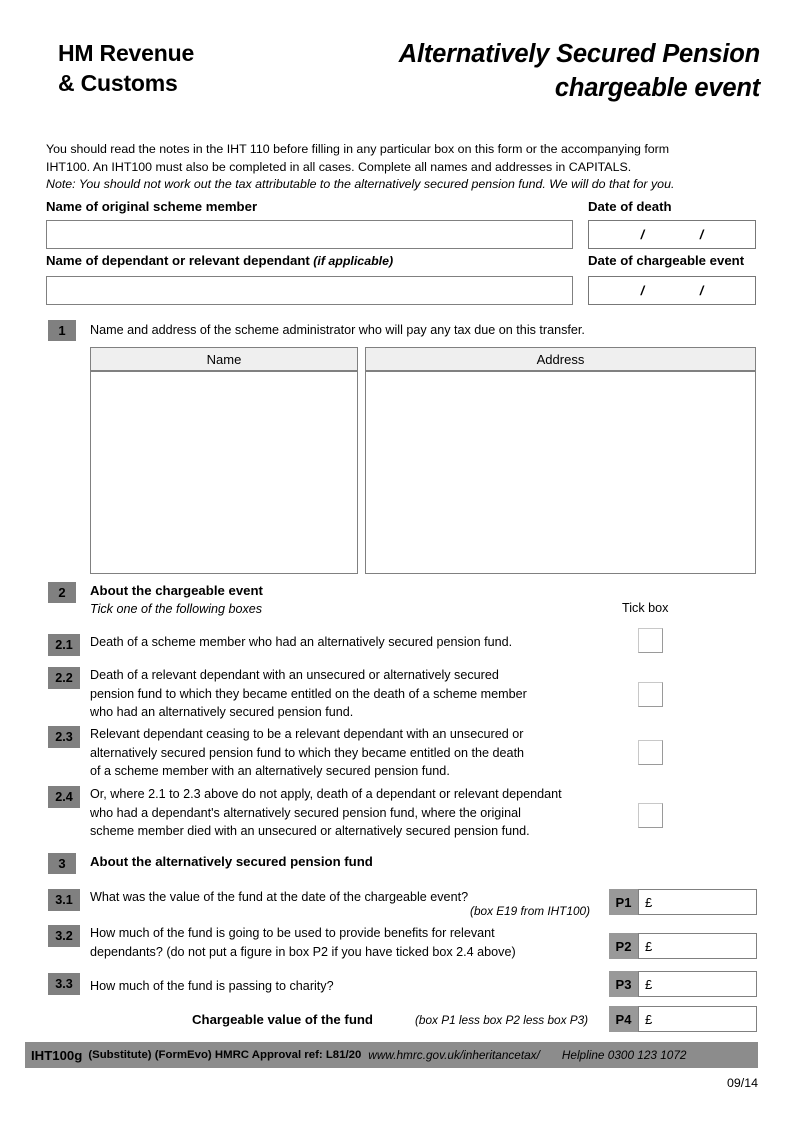 This screenshot has width=800, height=1132. What do you see at coordinates (657, 87) in the screenshot?
I see `form-title-line2: chargeable event` at bounding box center [657, 87].